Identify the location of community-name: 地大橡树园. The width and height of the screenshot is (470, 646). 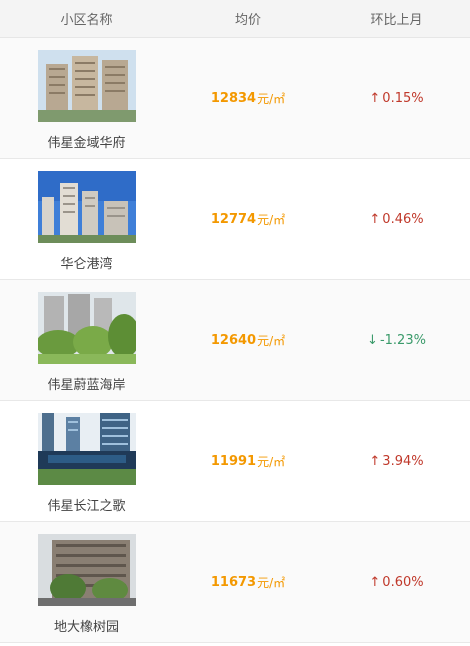
(86, 627).